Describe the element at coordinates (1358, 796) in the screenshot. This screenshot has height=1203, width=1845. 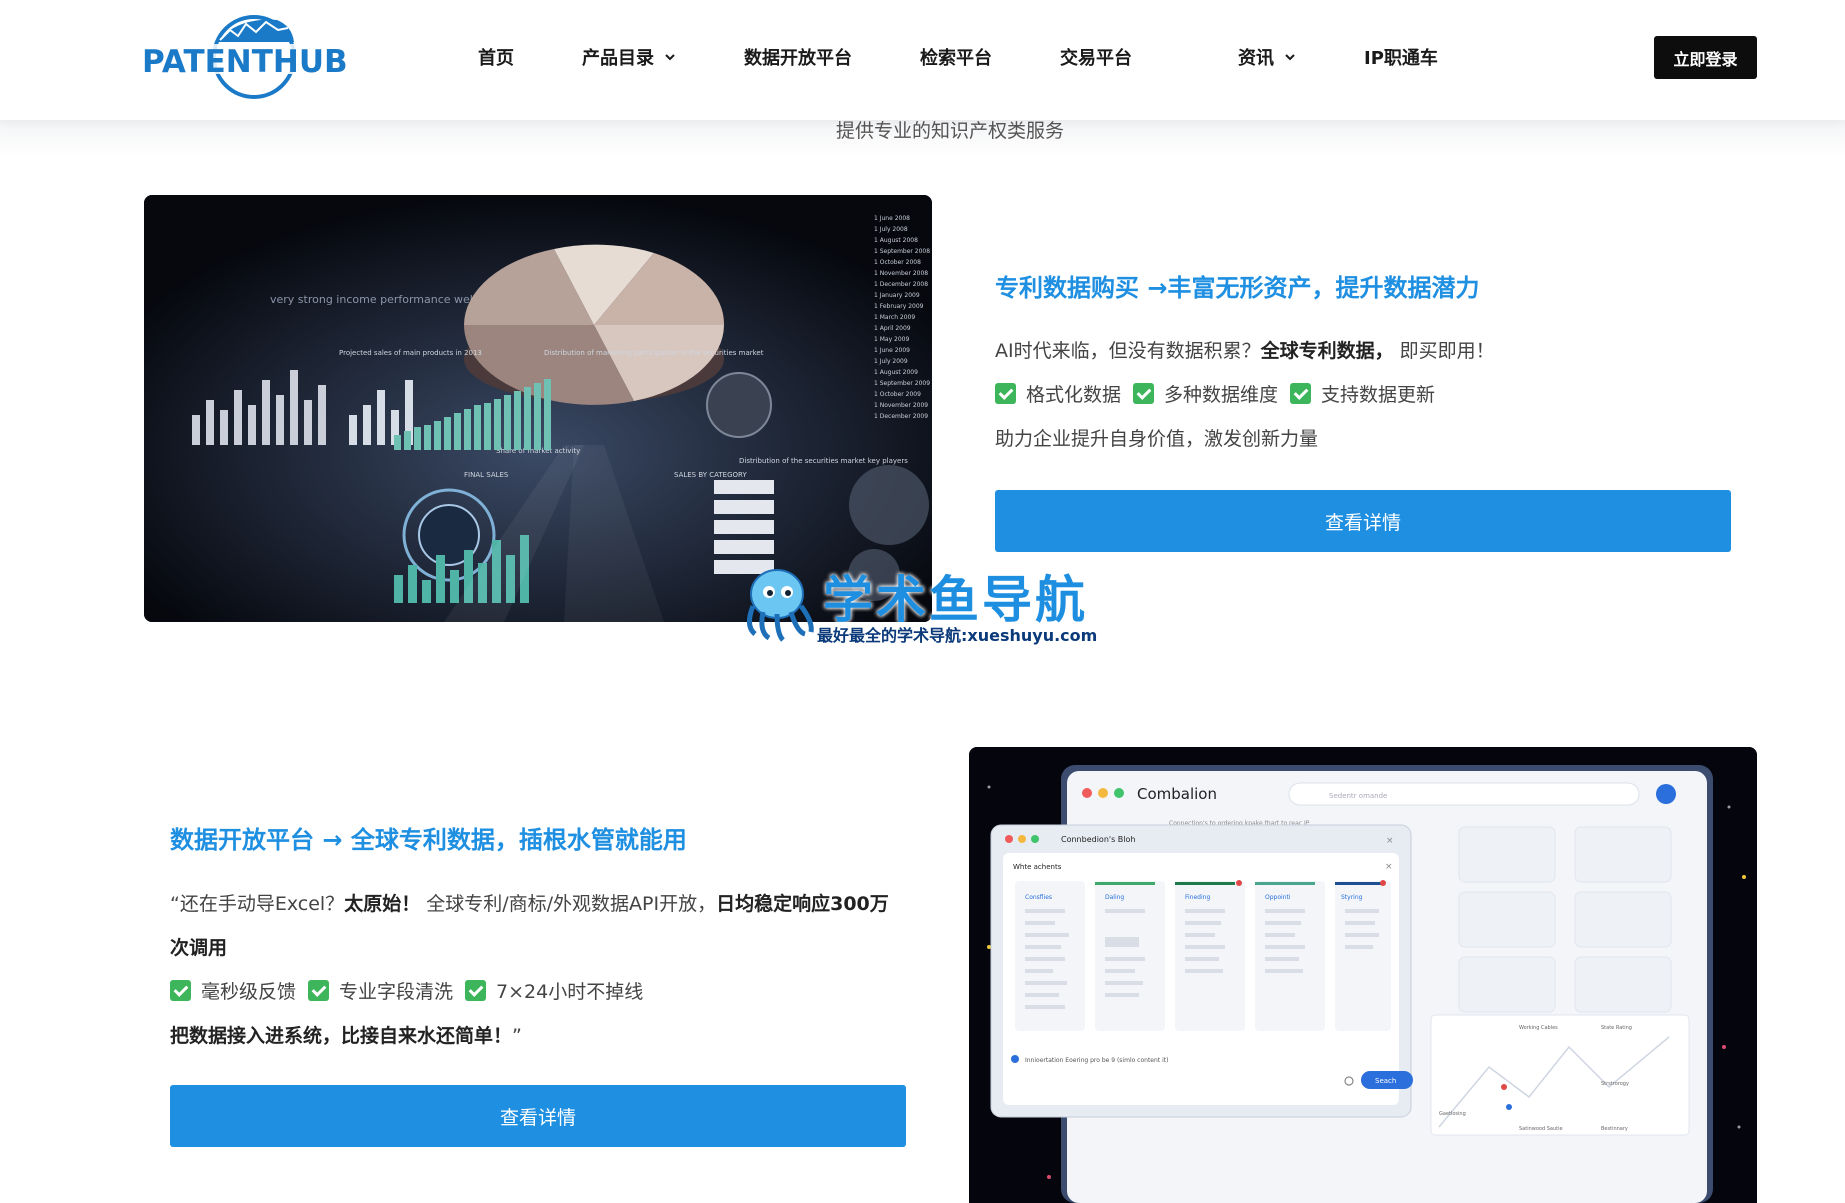
I see `mockup-search-placeholder: Sedentr omande` at that location.